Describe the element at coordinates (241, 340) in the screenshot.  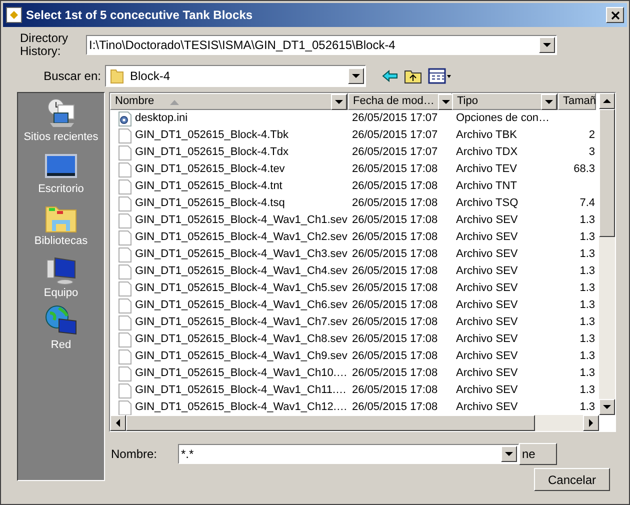
I see `file-name: GIN_DT1_052615_Block-4_Wav1_Ch8.sev` at that location.